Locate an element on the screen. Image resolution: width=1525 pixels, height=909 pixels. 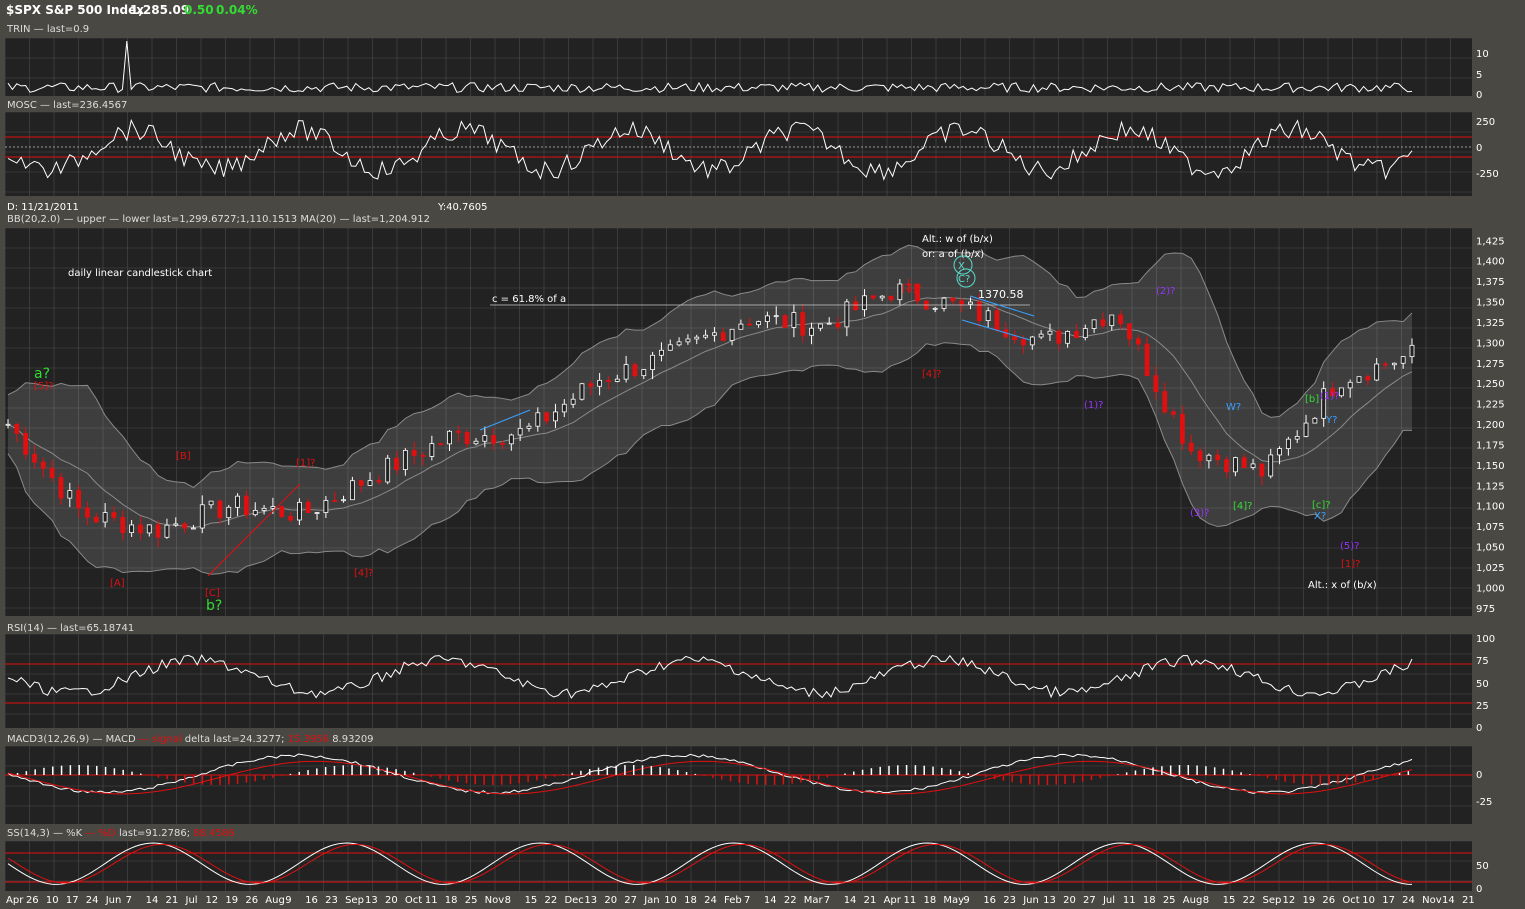
x-tick-label: Aug is located at coordinates (275, 900).